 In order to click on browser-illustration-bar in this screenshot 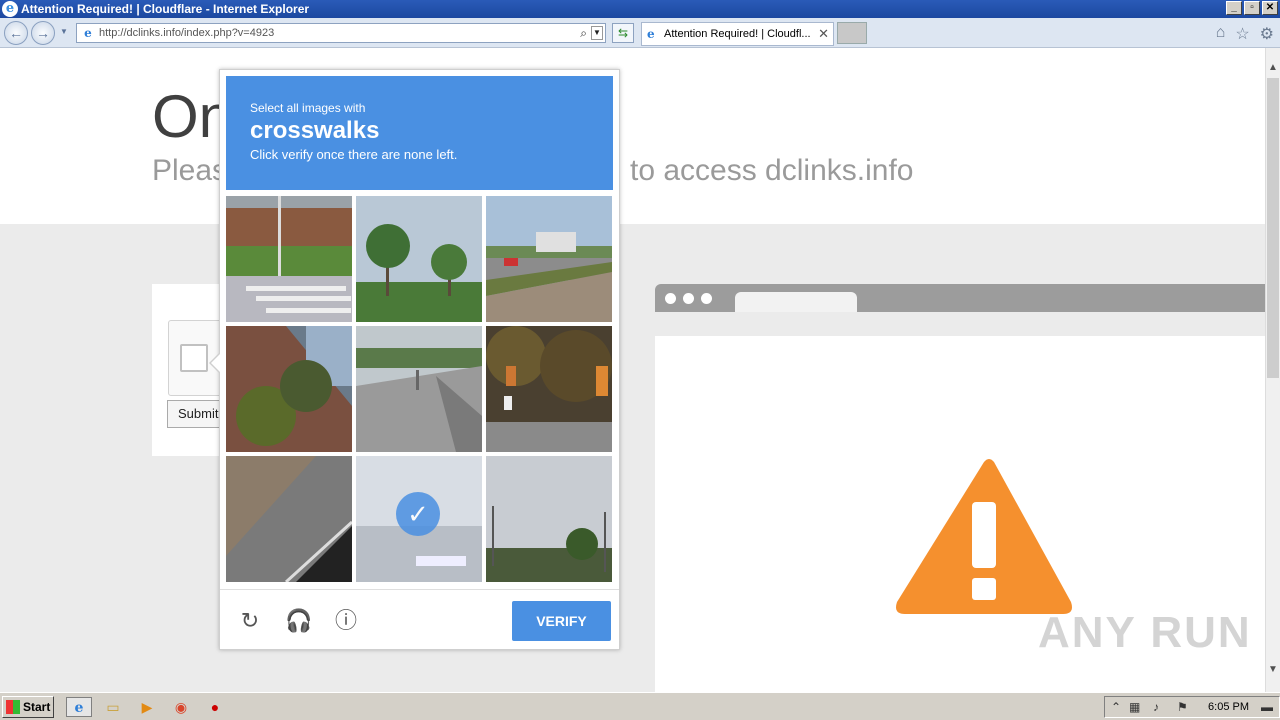, I will do `click(960, 298)`.